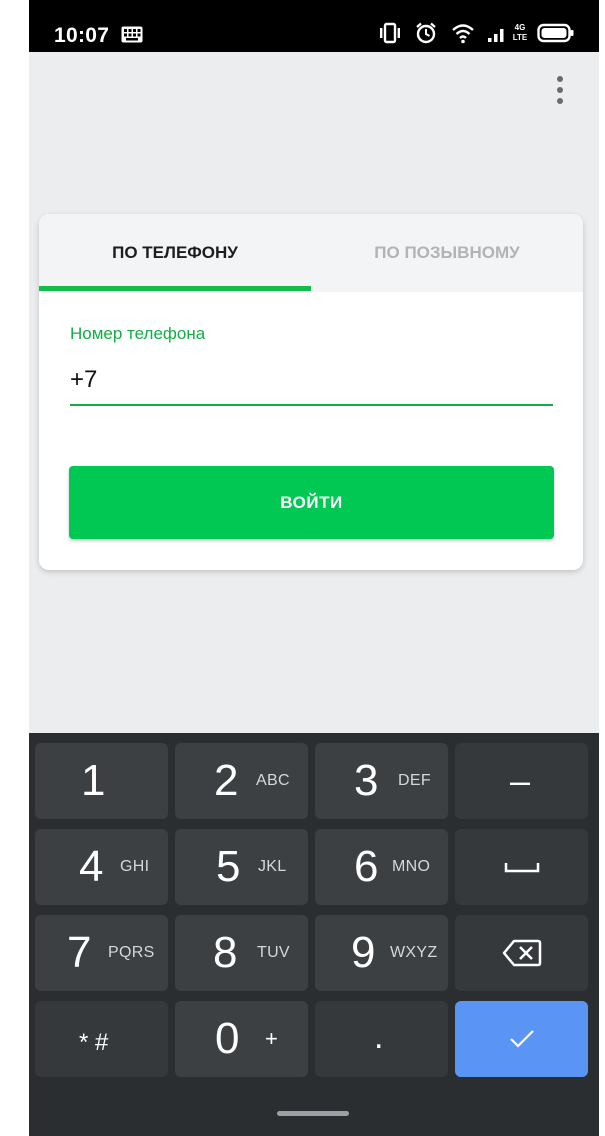 Image resolution: width=605 pixels, height=1136 pixels. Describe the element at coordinates (390, 33) in the screenshot. I see `vibrate-icon` at that location.